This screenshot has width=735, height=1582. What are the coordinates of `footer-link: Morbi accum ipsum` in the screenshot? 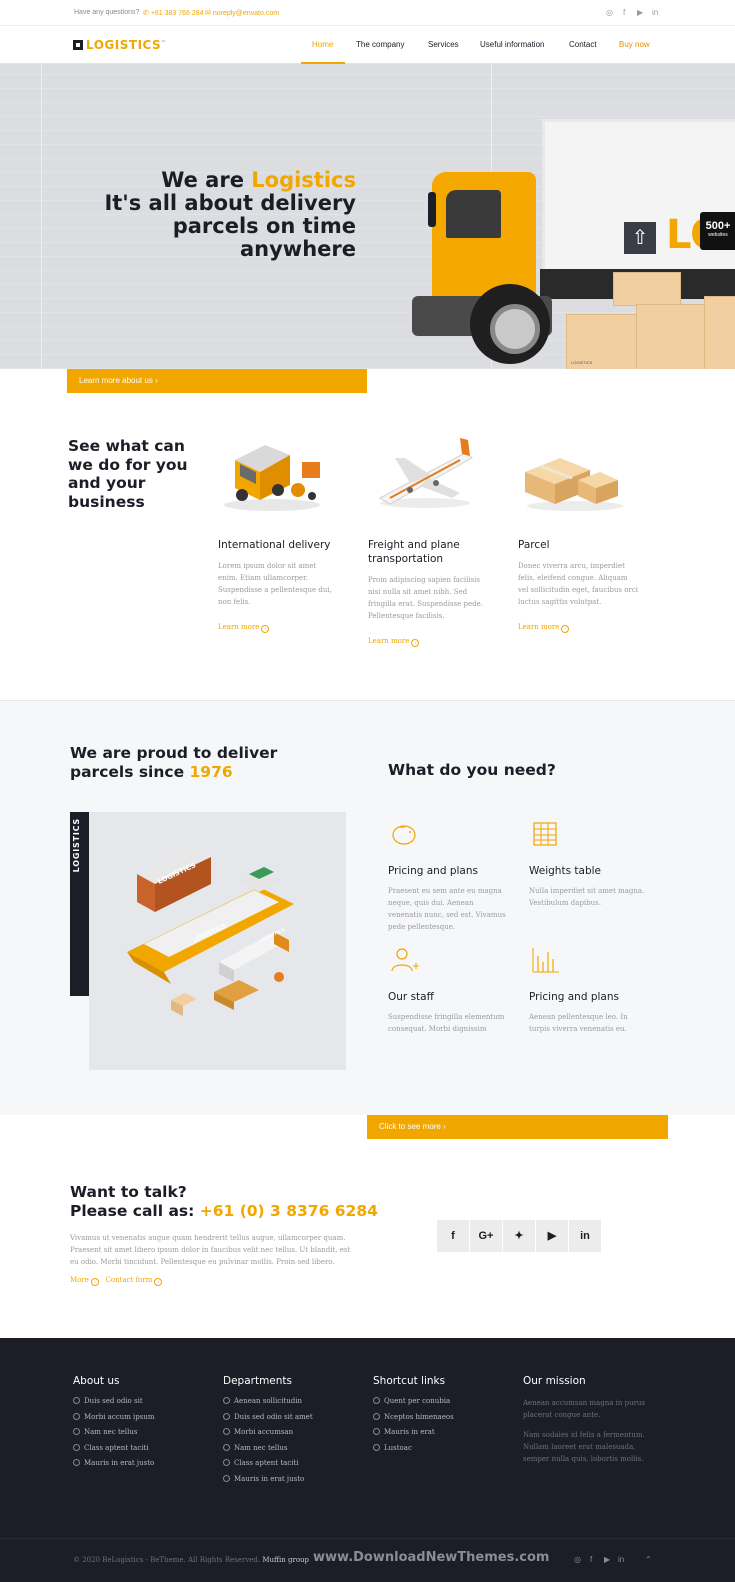 It's located at (114, 1416).